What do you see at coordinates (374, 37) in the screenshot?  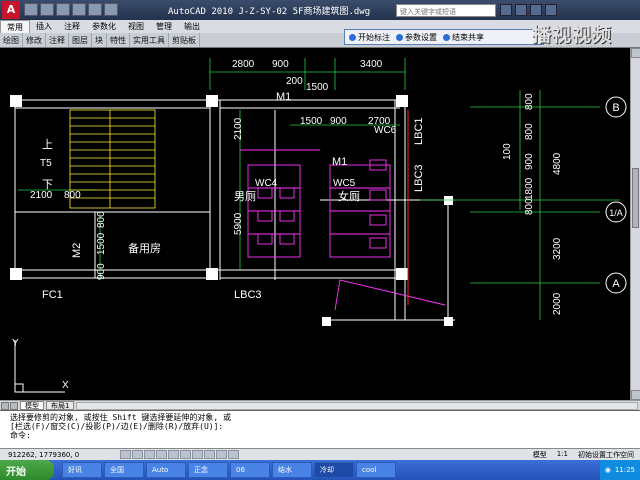 I see `start-markup-label: 开始标注` at bounding box center [374, 37].